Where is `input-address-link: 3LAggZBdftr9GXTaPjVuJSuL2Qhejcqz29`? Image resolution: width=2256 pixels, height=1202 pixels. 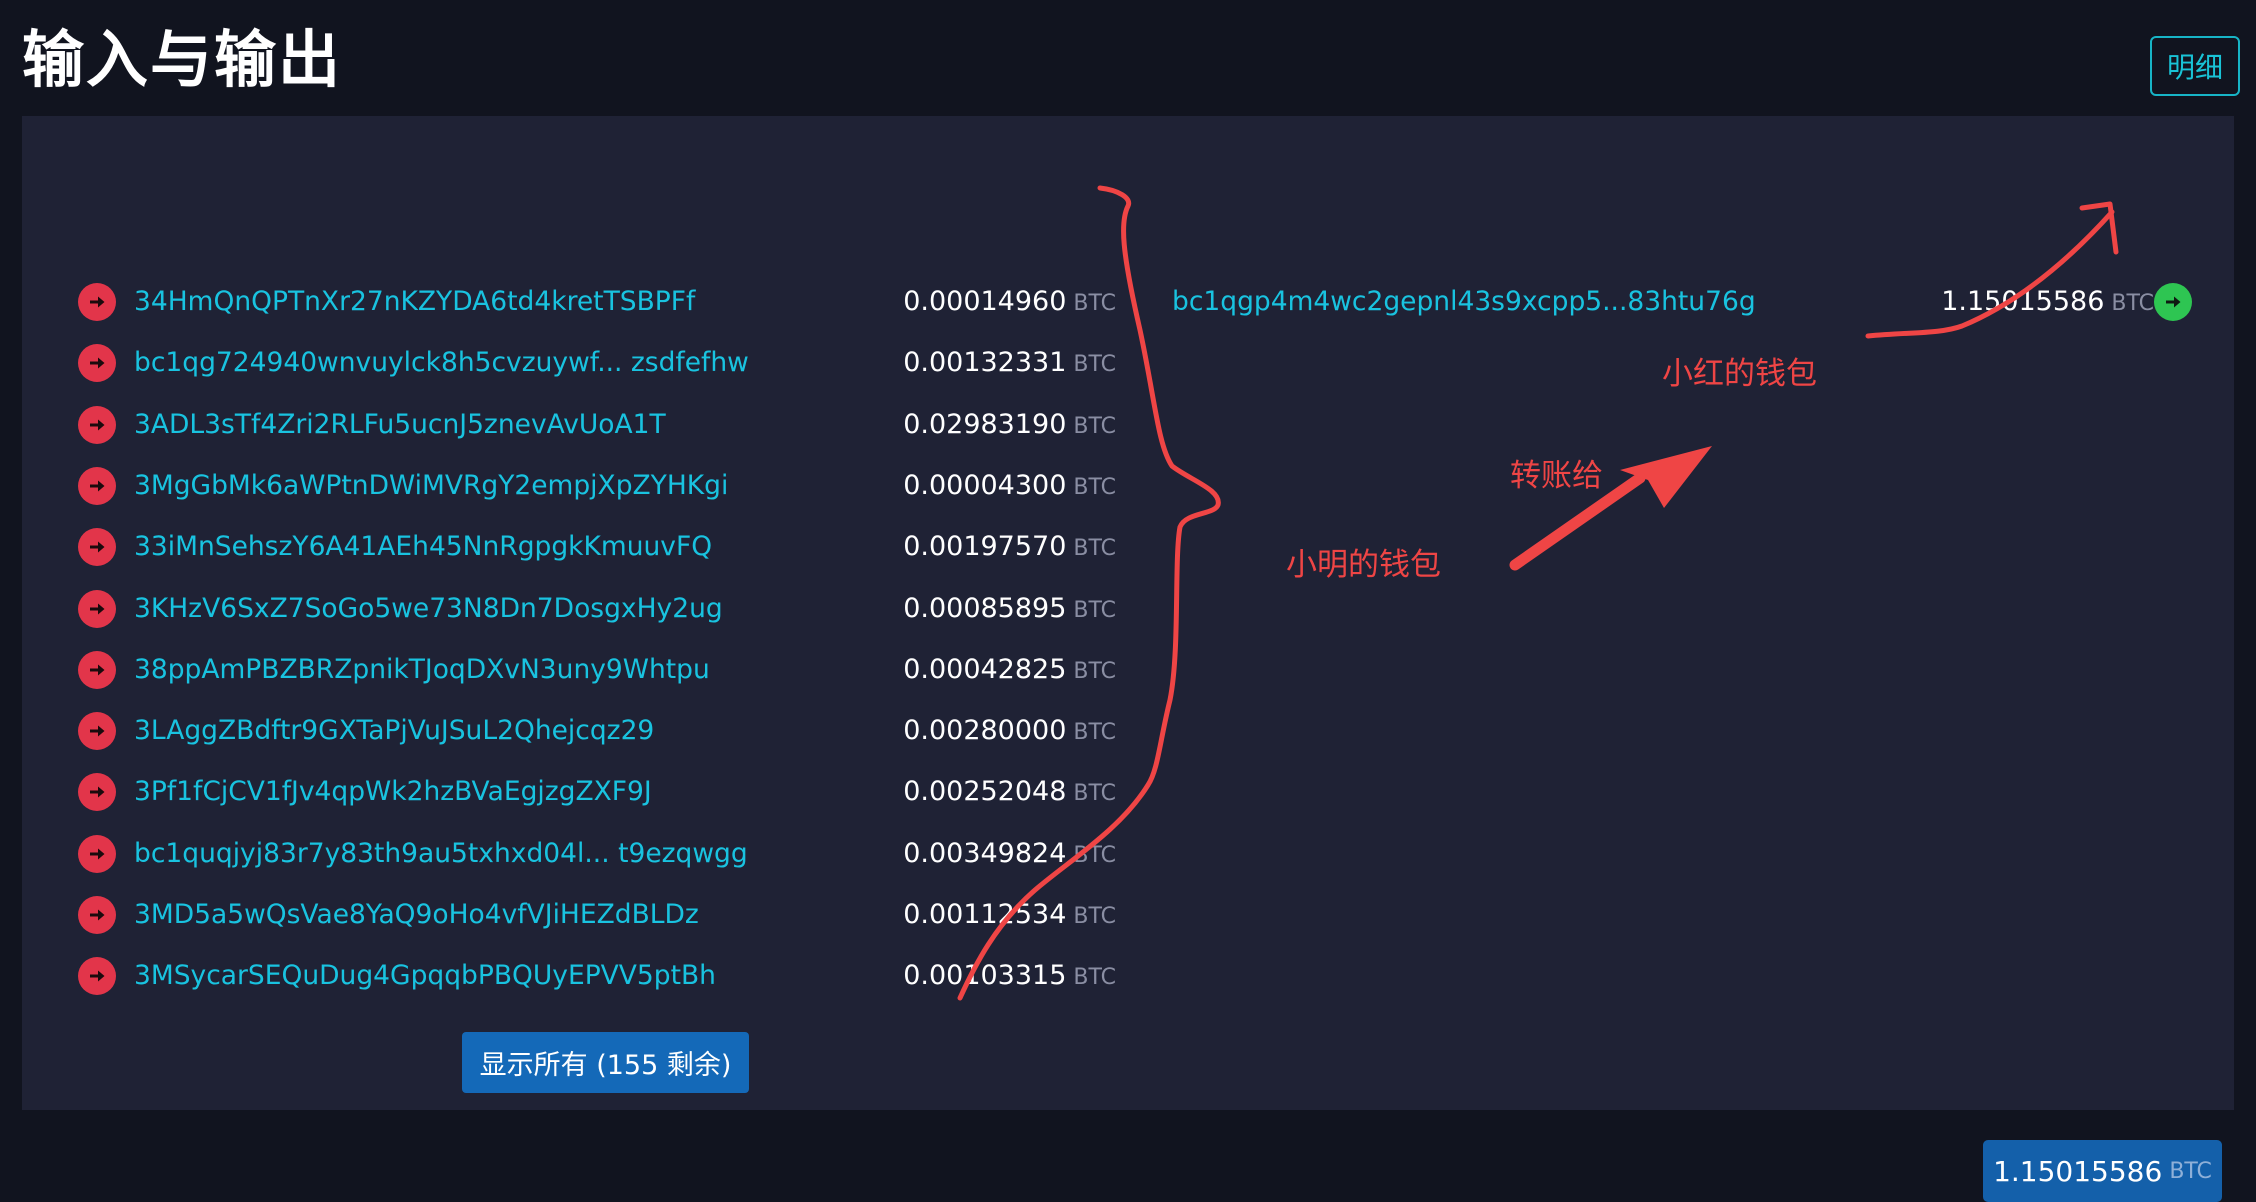
input-address-link: 3LAggZBdftr9GXTaPjVuJSuL2Qhejcqz29 is located at coordinates (394, 731).